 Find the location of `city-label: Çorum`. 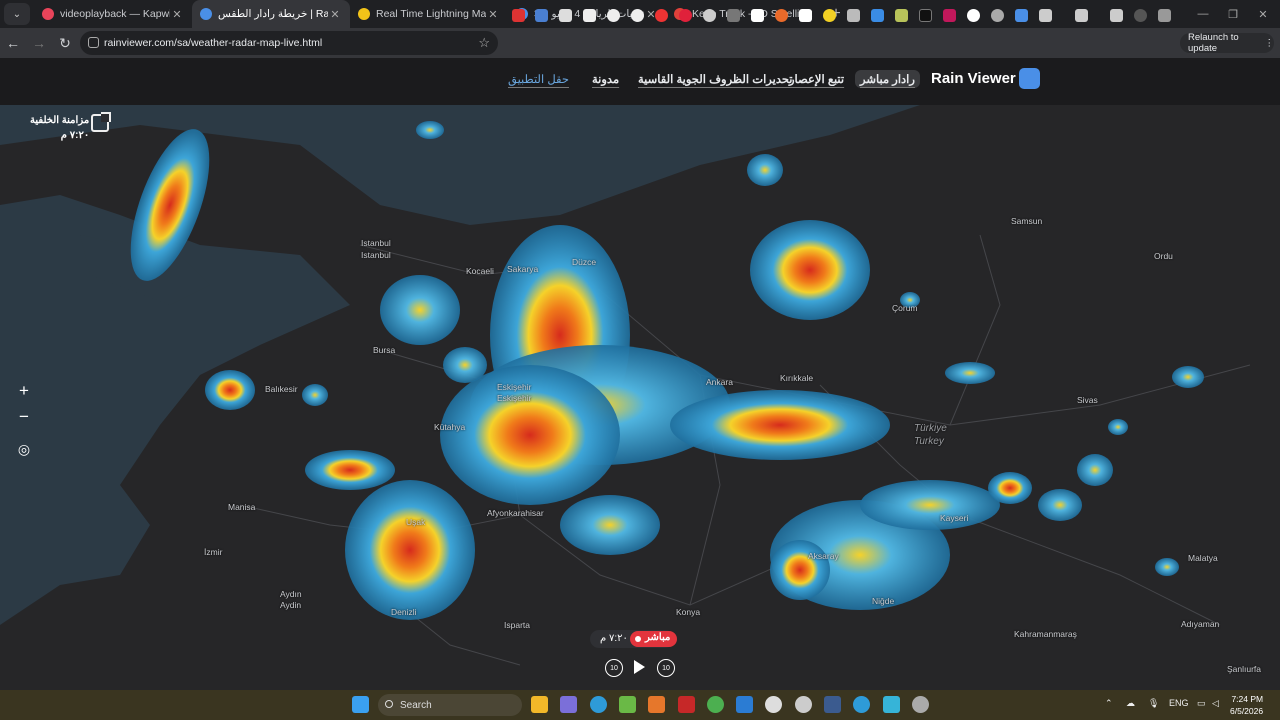

city-label: Çorum is located at coordinates (905, 308).